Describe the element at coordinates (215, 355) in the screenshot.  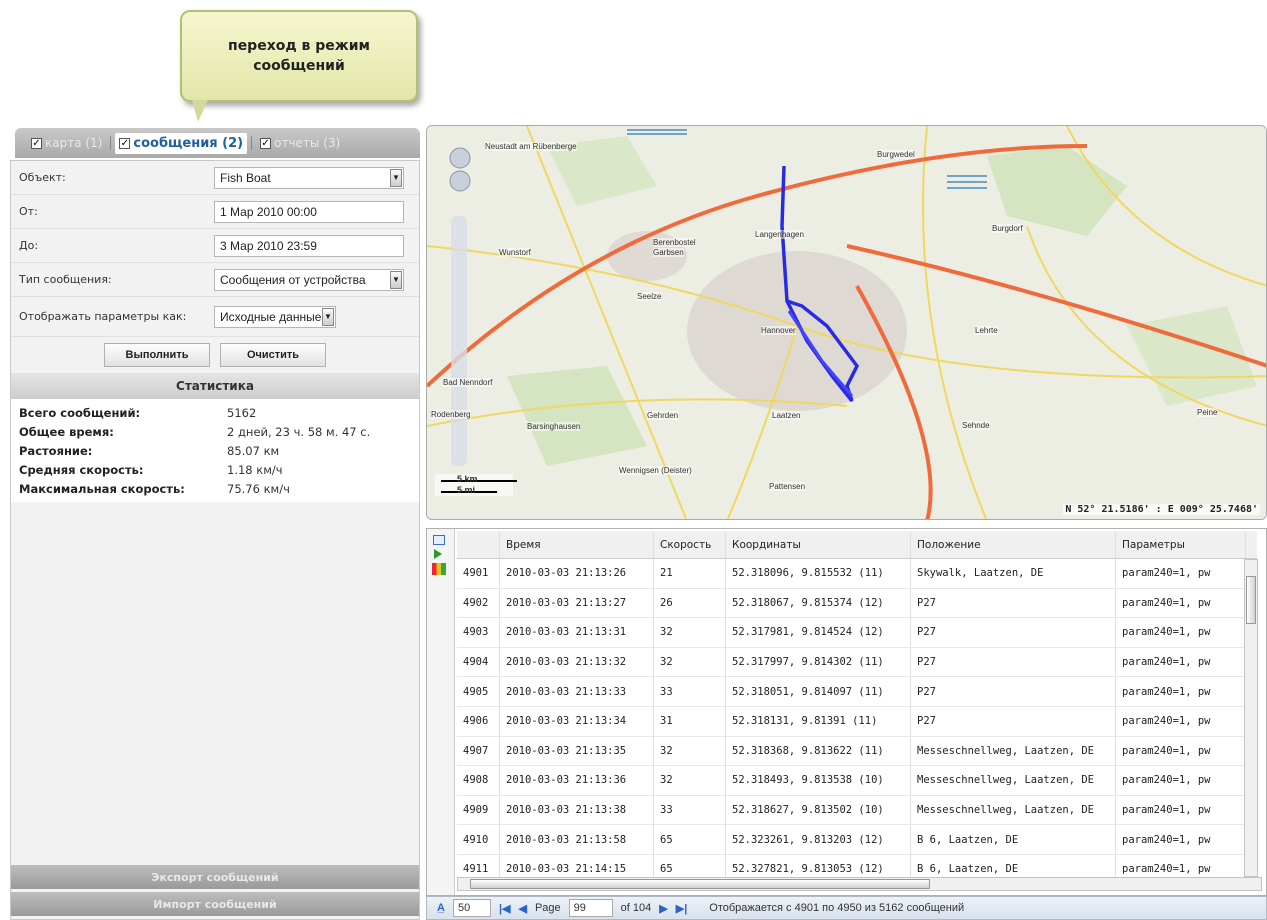
I see `form-buttons: Выполнить Очистить` at that location.